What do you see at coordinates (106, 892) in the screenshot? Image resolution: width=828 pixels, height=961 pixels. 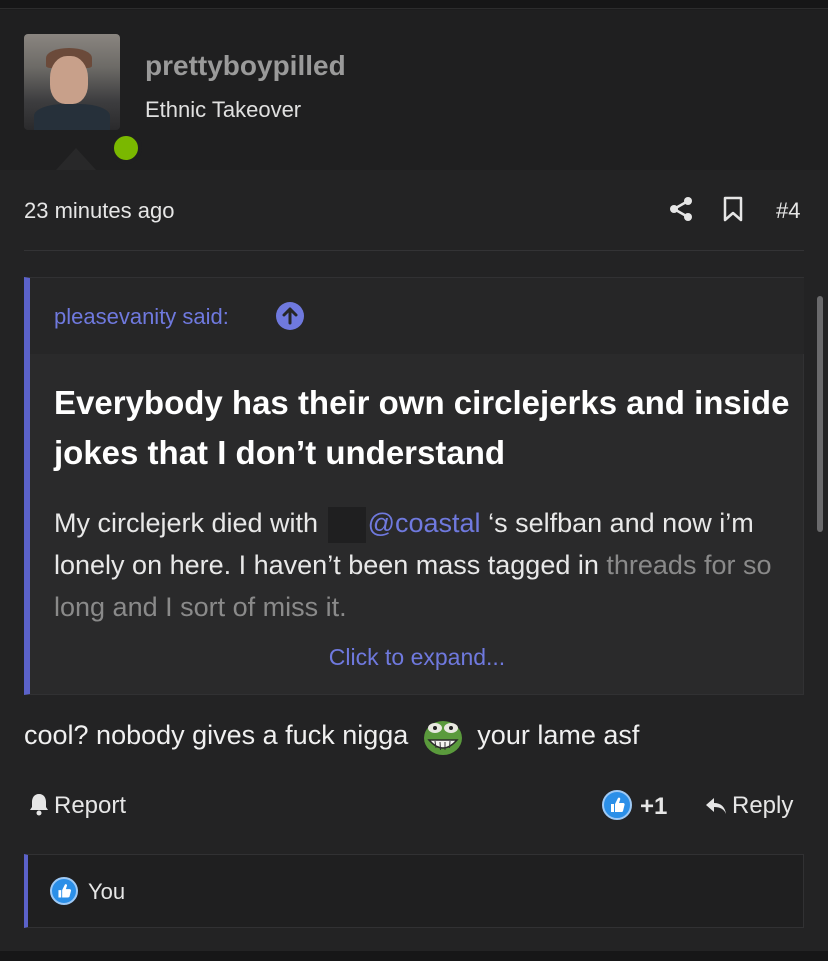 I see `reaction-users: You` at bounding box center [106, 892].